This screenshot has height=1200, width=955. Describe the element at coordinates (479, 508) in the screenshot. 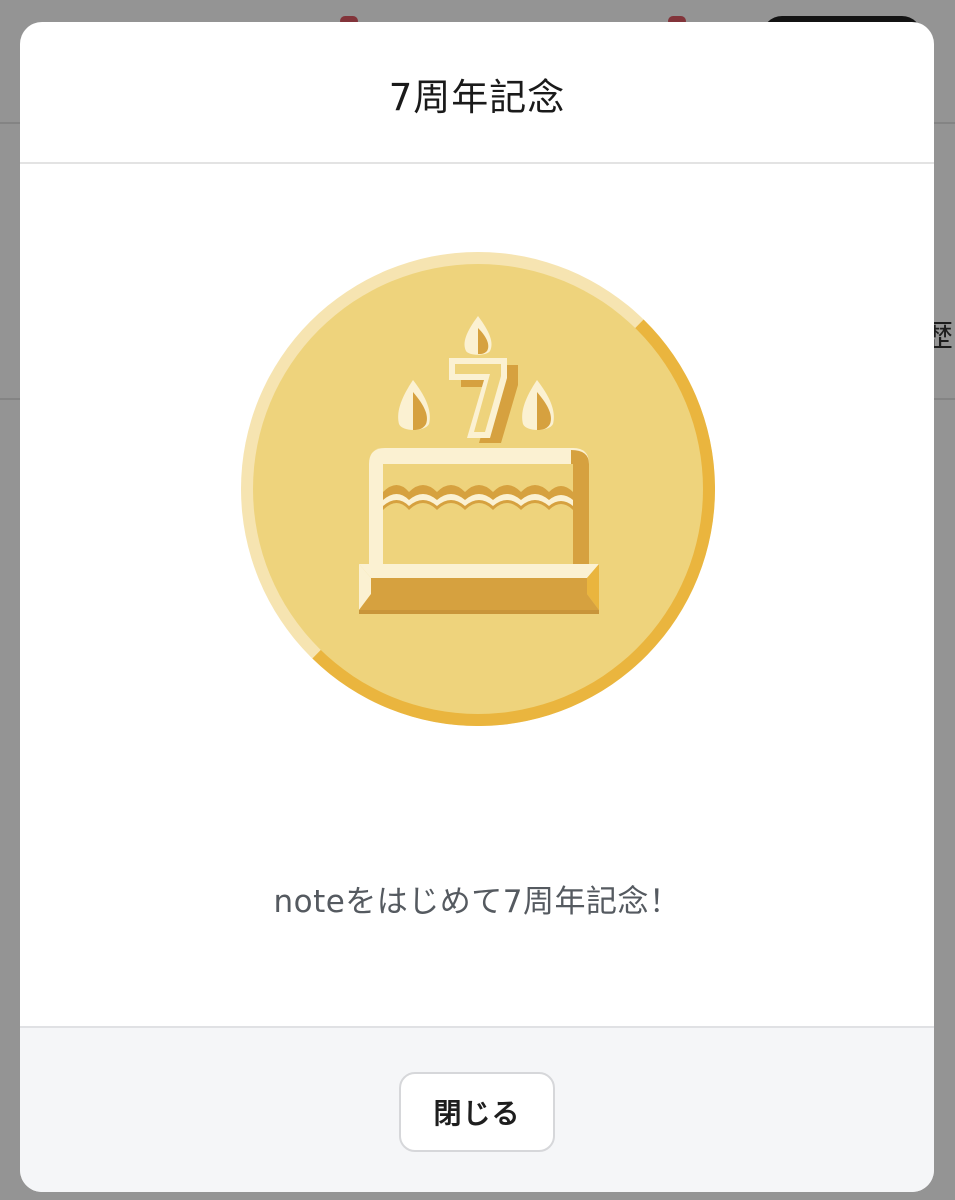

I see `cake` at that location.